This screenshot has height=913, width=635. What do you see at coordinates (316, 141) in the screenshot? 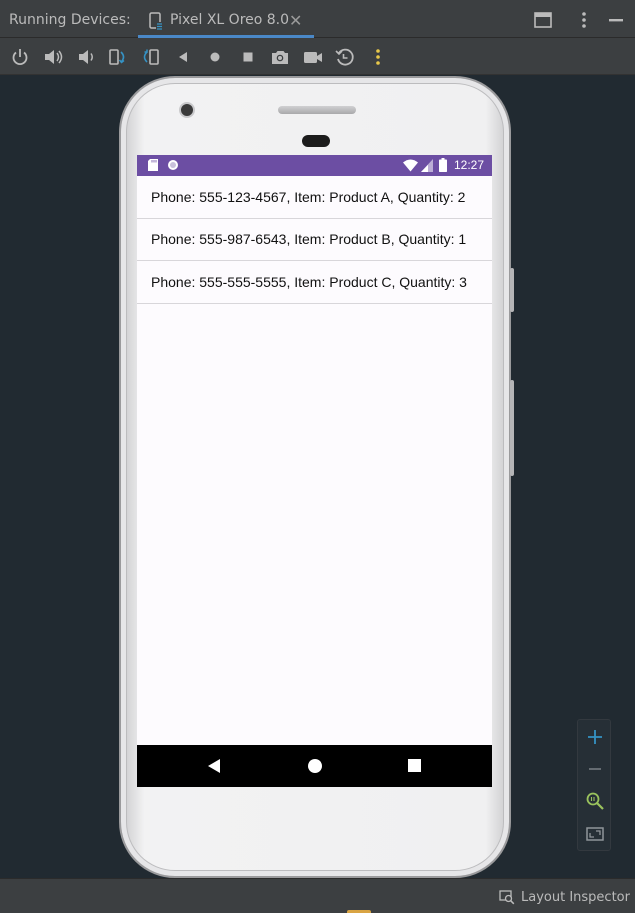
I see `earpiece` at bounding box center [316, 141].